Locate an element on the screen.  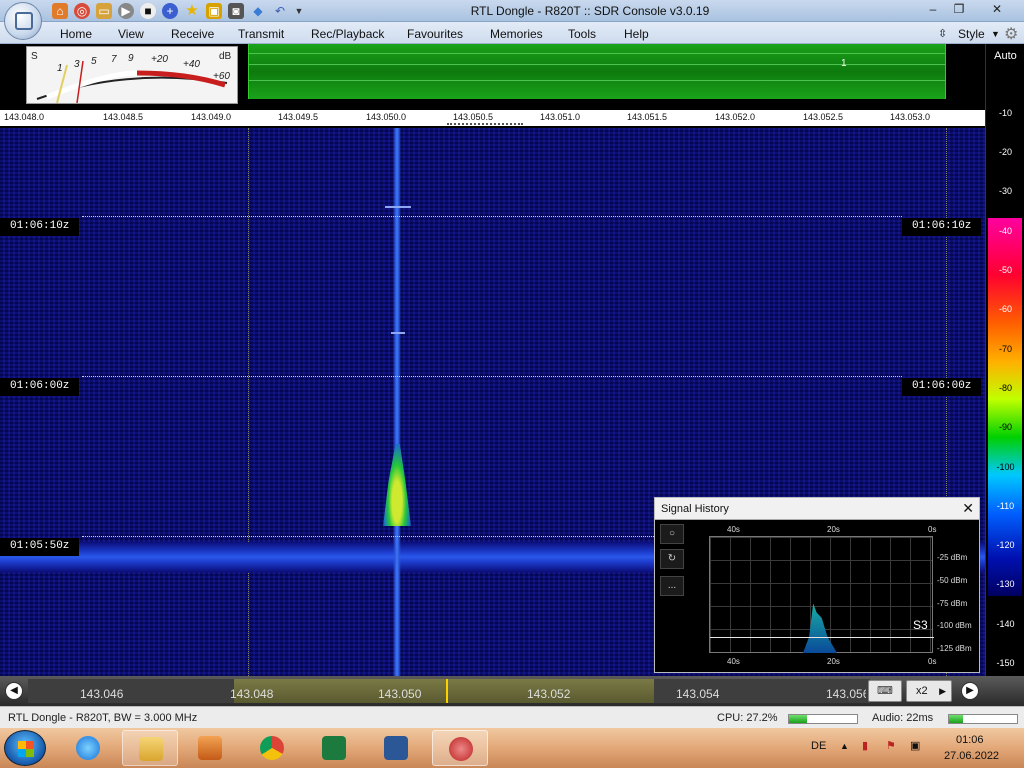
drag-handle is located at coordinates (485, 124).